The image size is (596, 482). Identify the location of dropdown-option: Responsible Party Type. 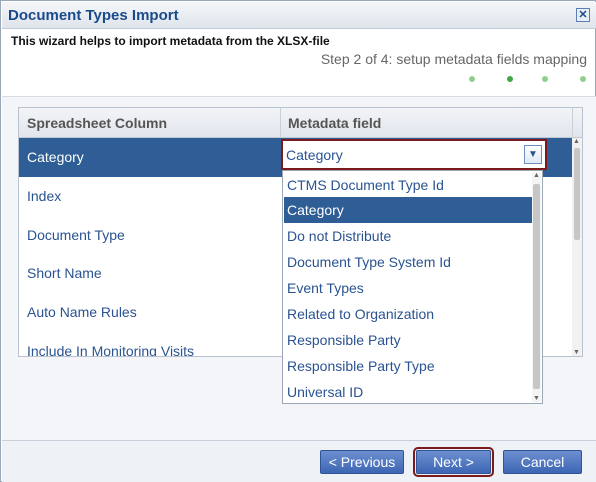
(408, 366).